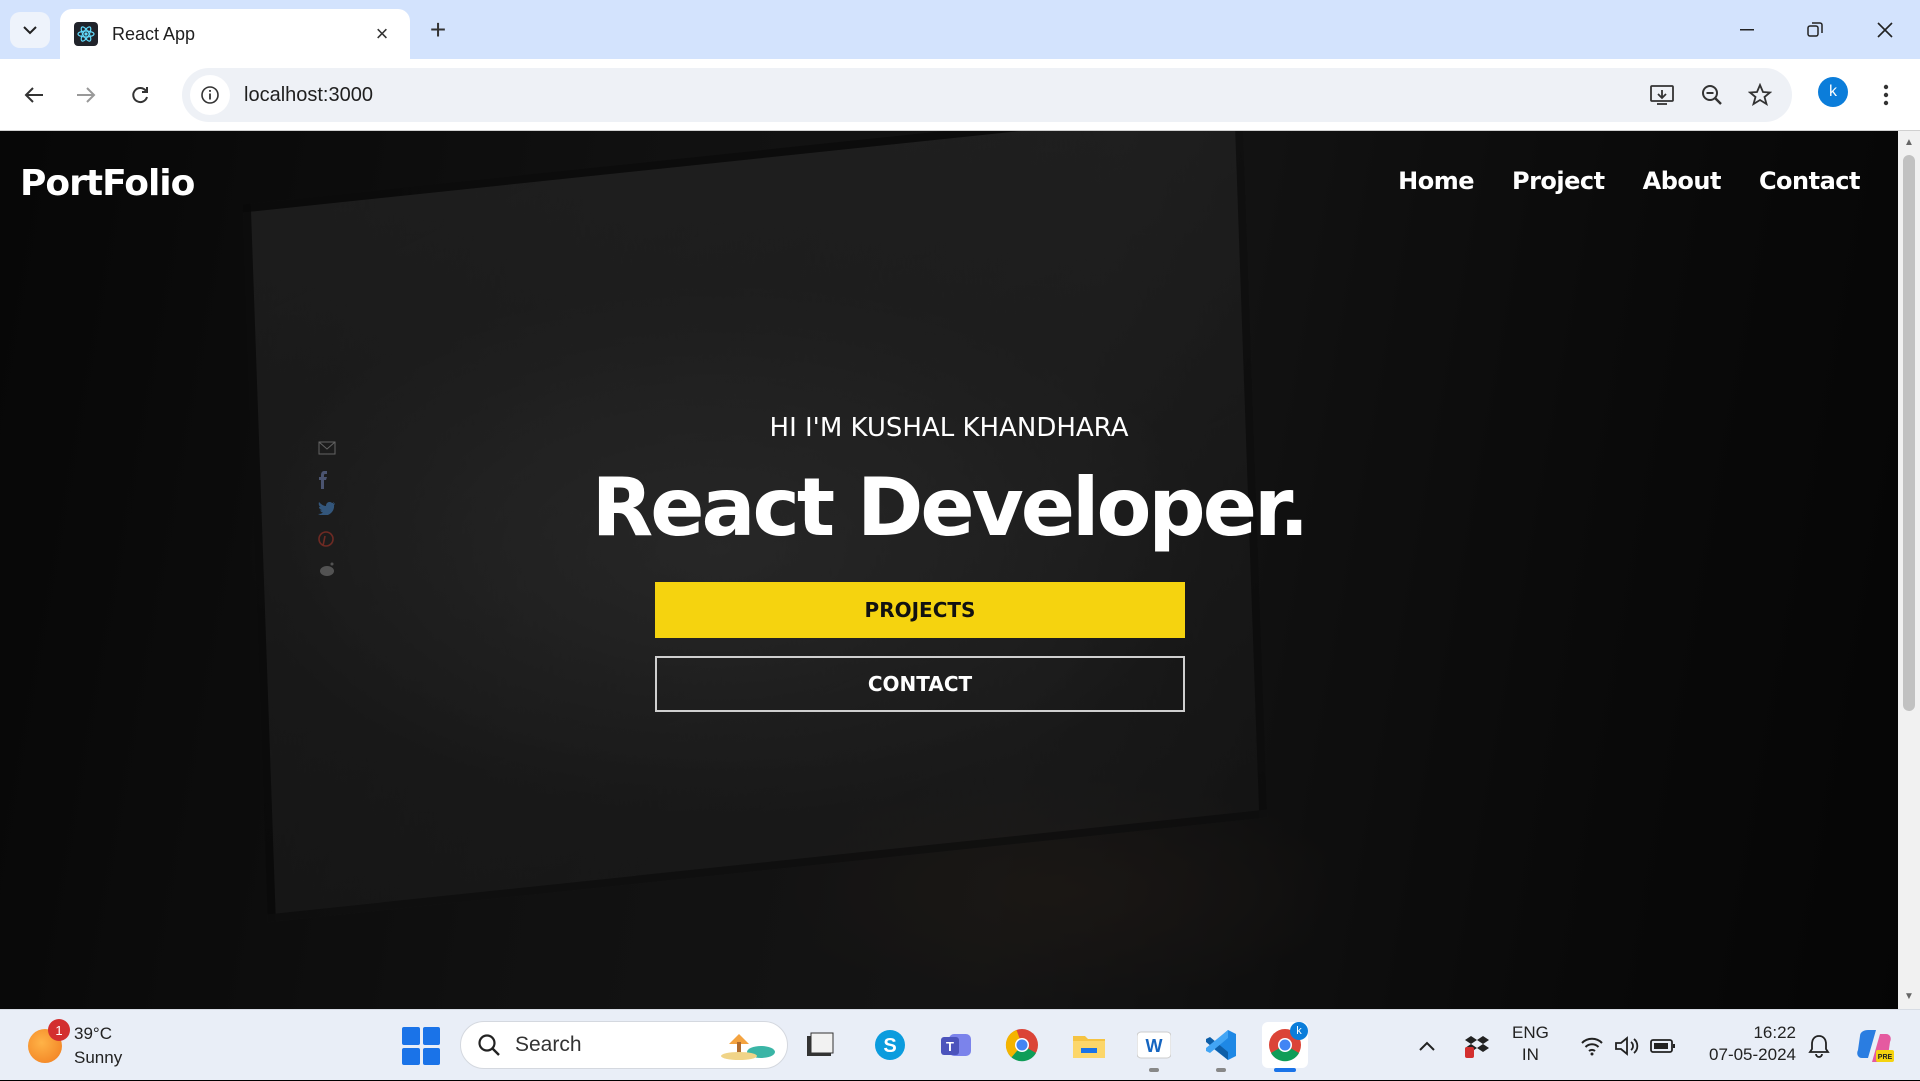 The height and width of the screenshot is (1081, 1920). Describe the element at coordinates (1819, 1045) in the screenshot. I see `notification-bell-icon` at that location.